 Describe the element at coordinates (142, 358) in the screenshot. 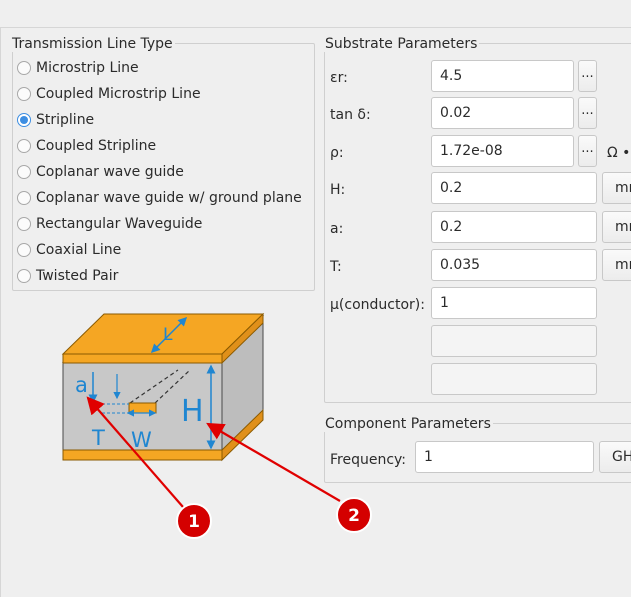

I see `top-ground-plane-front` at that location.